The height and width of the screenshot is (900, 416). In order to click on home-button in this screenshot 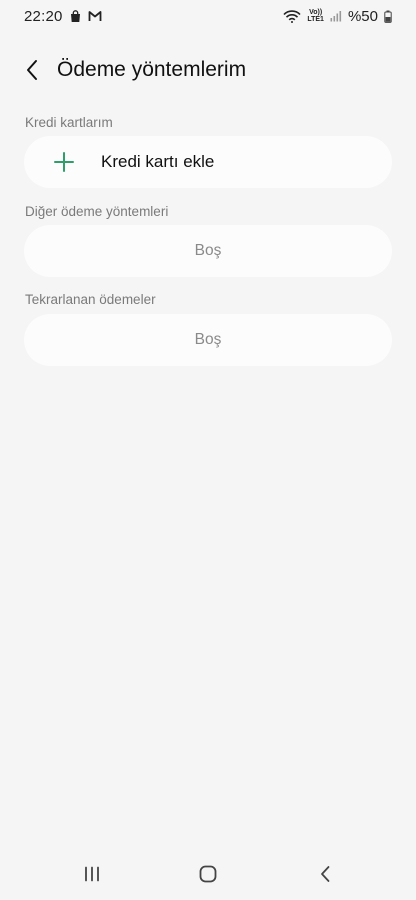, I will do `click(208, 874)`.